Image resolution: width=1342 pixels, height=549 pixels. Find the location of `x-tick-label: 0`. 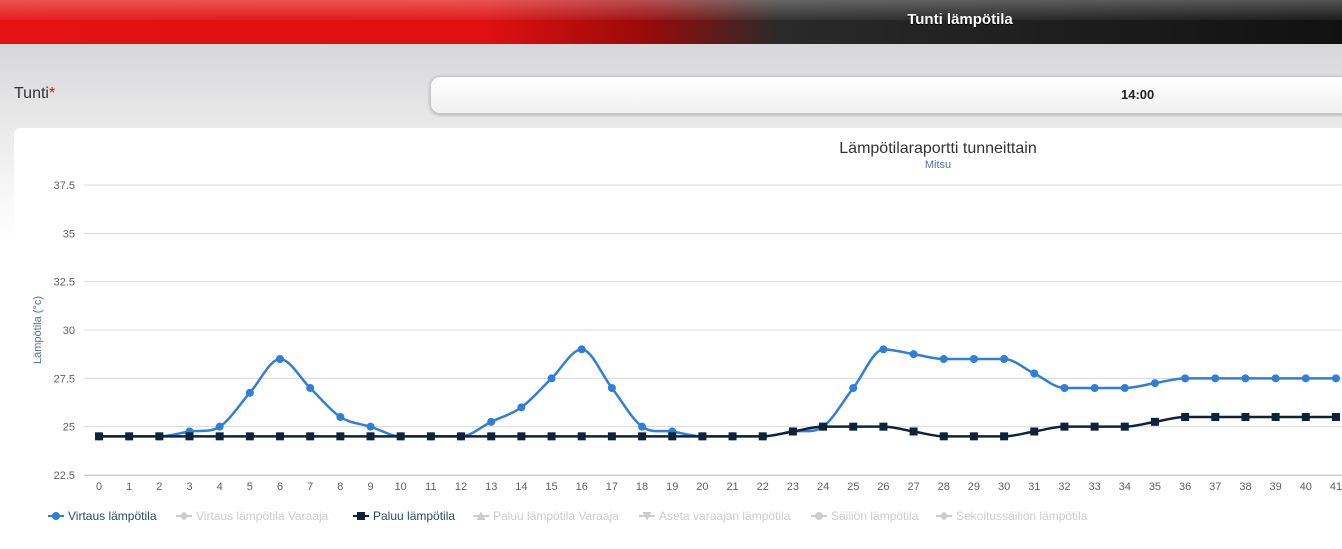

x-tick-label: 0 is located at coordinates (99, 487).